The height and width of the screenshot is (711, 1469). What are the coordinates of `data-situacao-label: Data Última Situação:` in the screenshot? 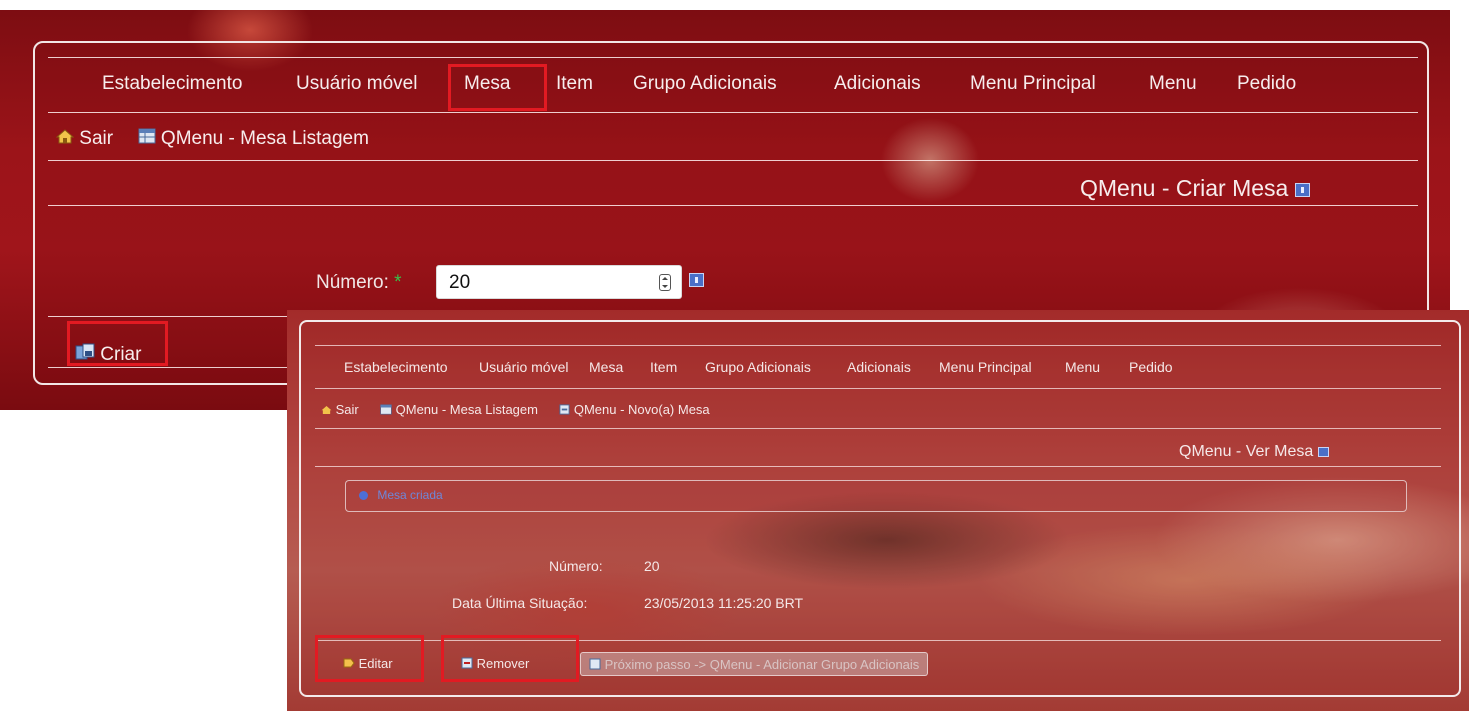 It's located at (520, 603).